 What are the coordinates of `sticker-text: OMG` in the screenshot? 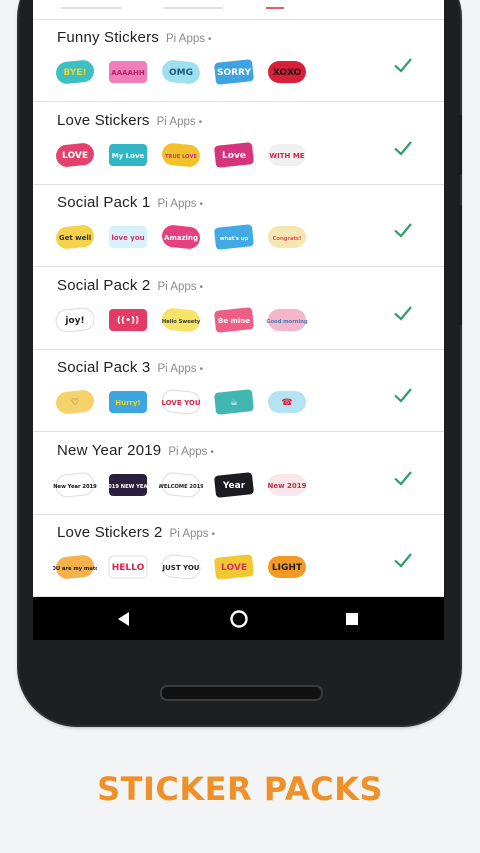 It's located at (181, 73).